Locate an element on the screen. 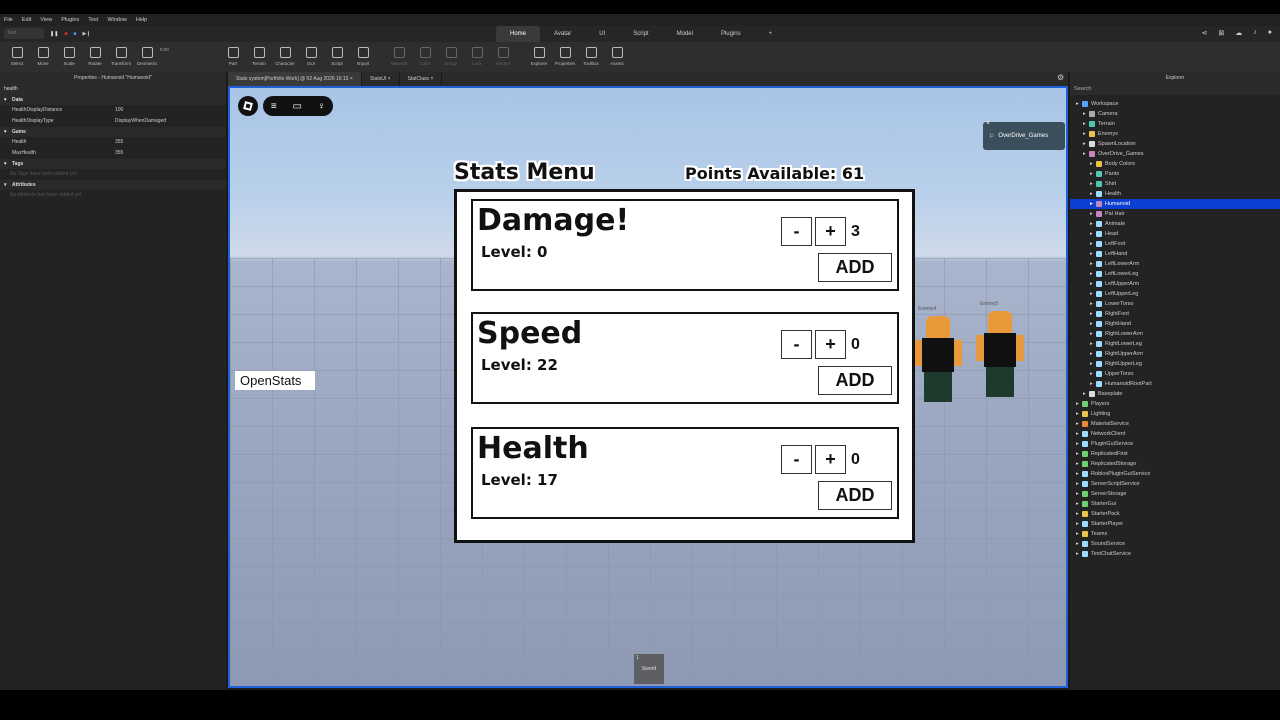 The height and width of the screenshot is (720, 1280). tree-item: ▸ RightFoot is located at coordinates (1175, 314).